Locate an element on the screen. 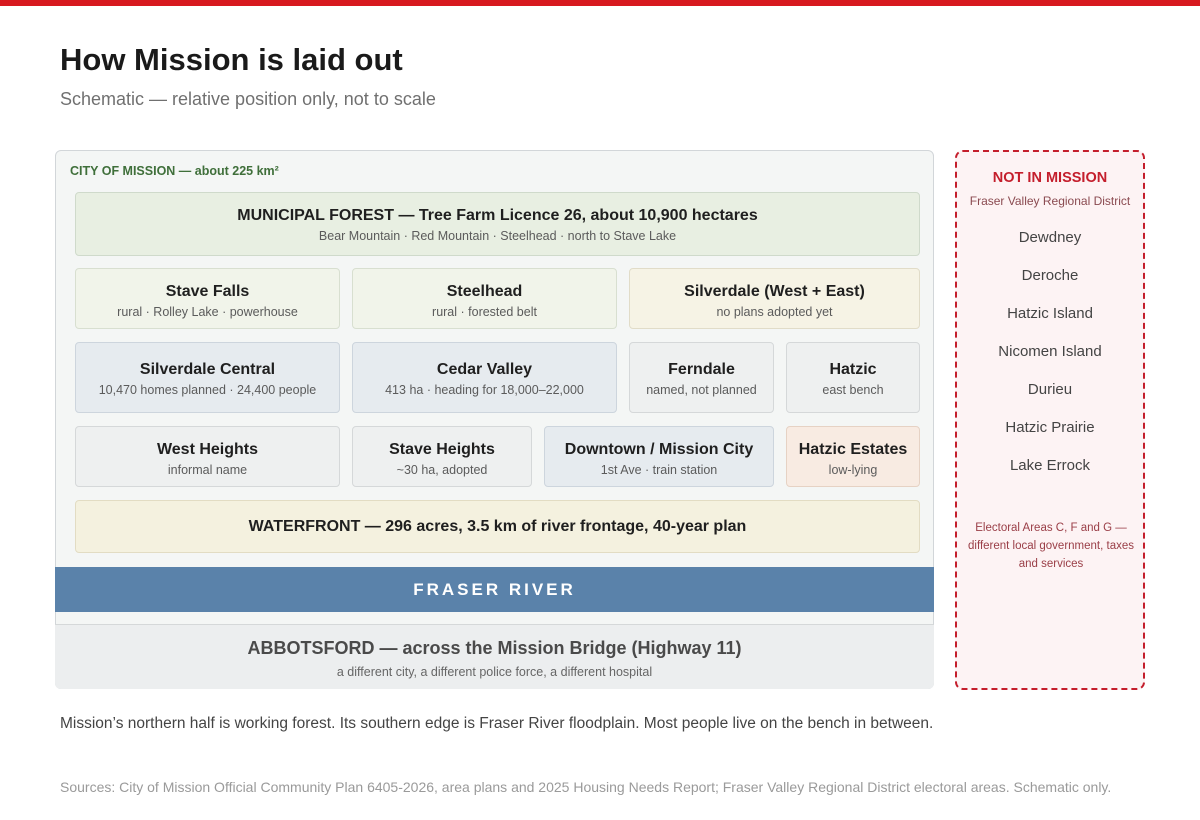  area-name: Stave Falls is located at coordinates (207, 291).